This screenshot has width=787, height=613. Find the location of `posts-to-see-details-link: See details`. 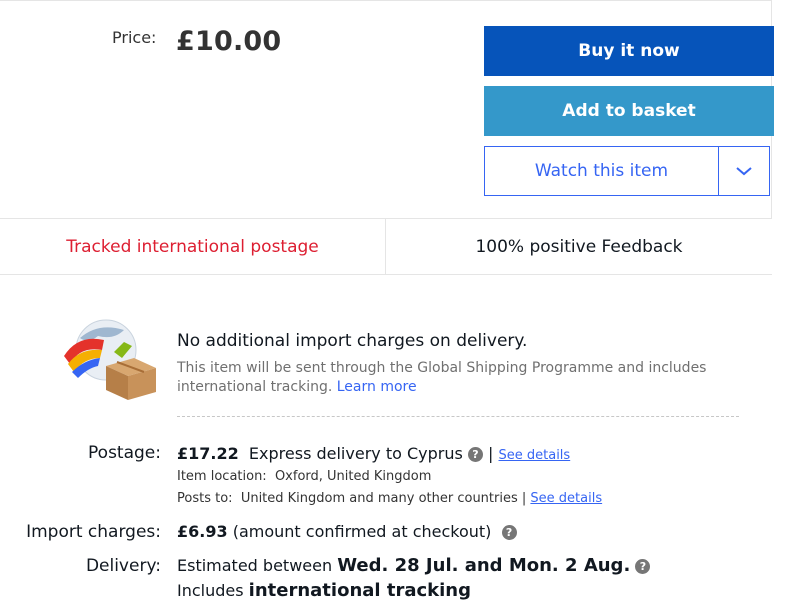

posts-to-see-details-link: See details is located at coordinates (566, 498).